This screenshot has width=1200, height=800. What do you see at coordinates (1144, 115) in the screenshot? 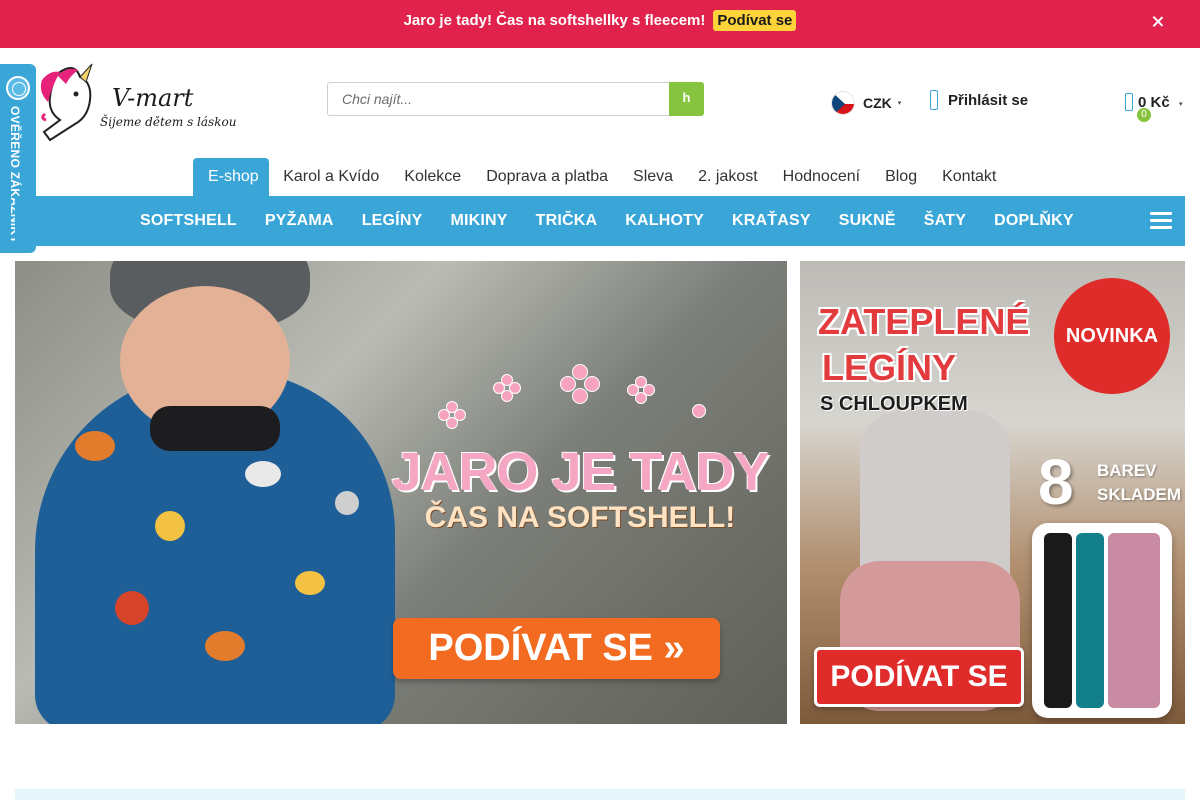
I see `cart-count-badge: 0` at bounding box center [1144, 115].